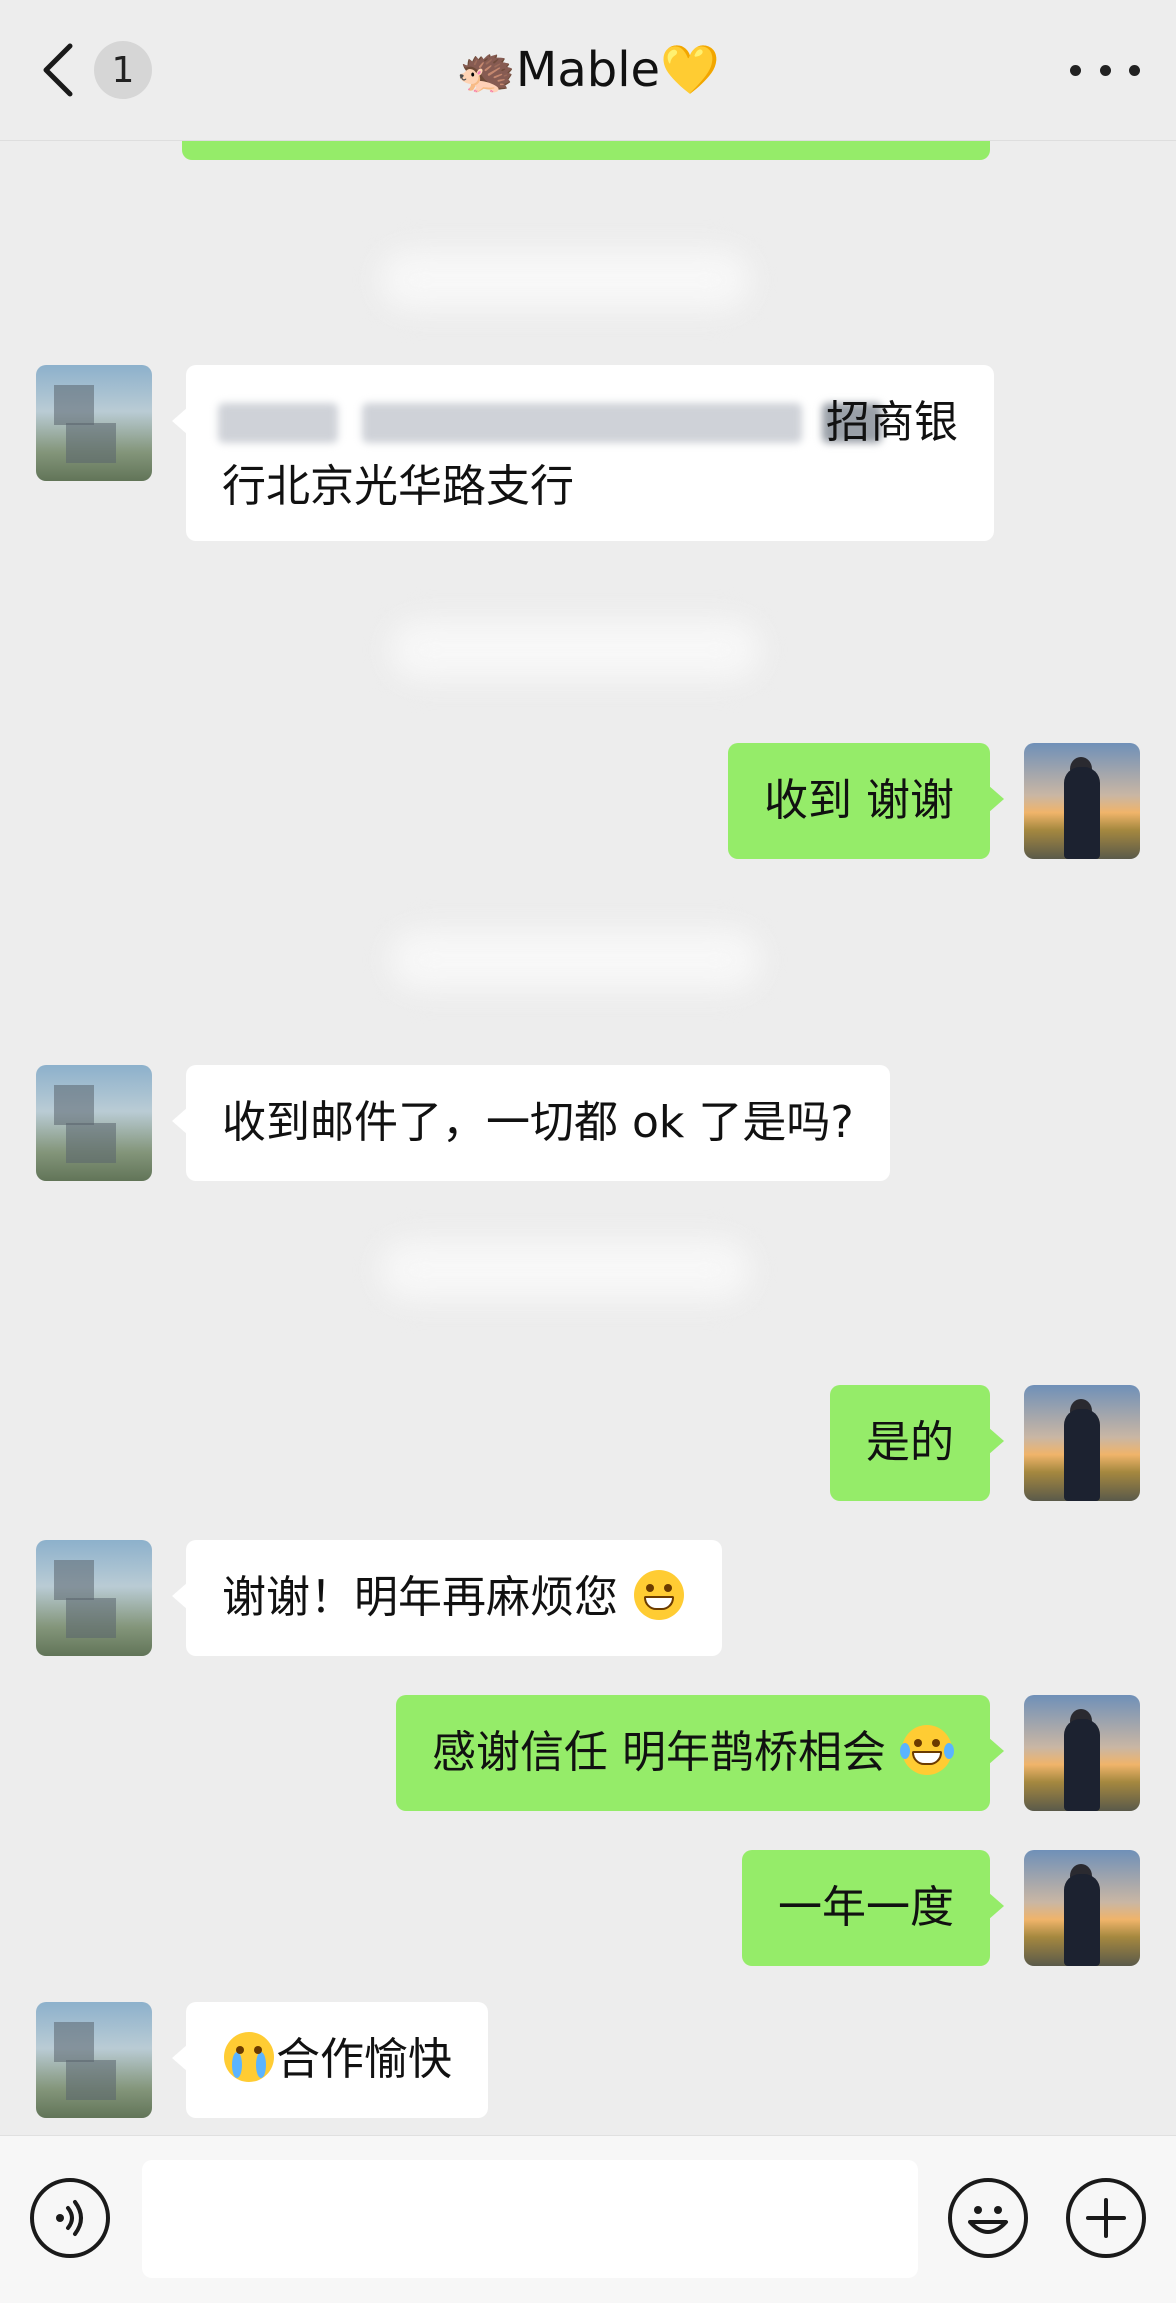 This screenshot has height=2303, width=1176. I want to click on message-bubble: 招商银 行北京光华路支行, so click(583, 453).